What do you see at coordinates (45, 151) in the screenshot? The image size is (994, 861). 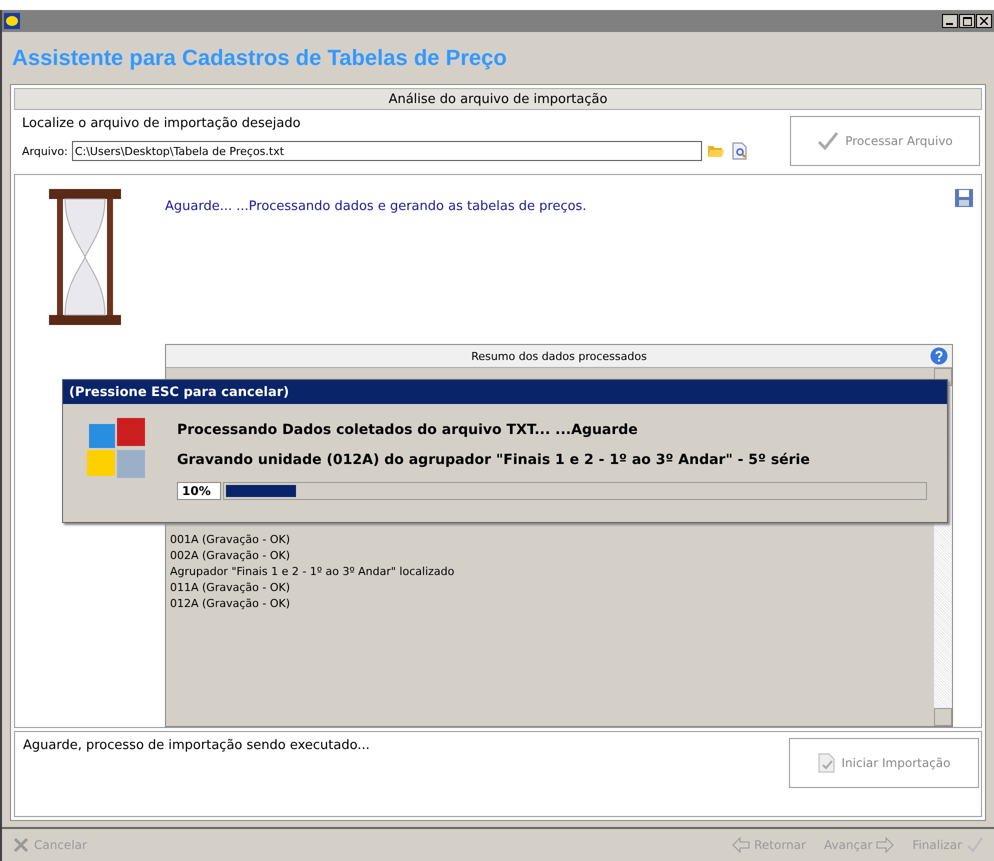 I see `field-label: Arquivo:` at bounding box center [45, 151].